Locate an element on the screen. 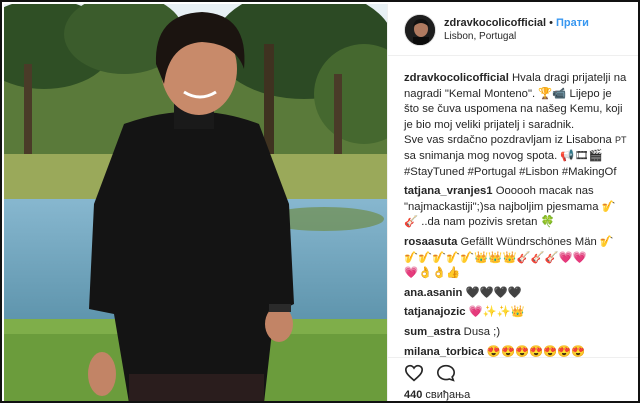 Image resolution: width=640 pixels, height=403 pixels. caption-username: zdravkocolicofficial is located at coordinates (456, 78).